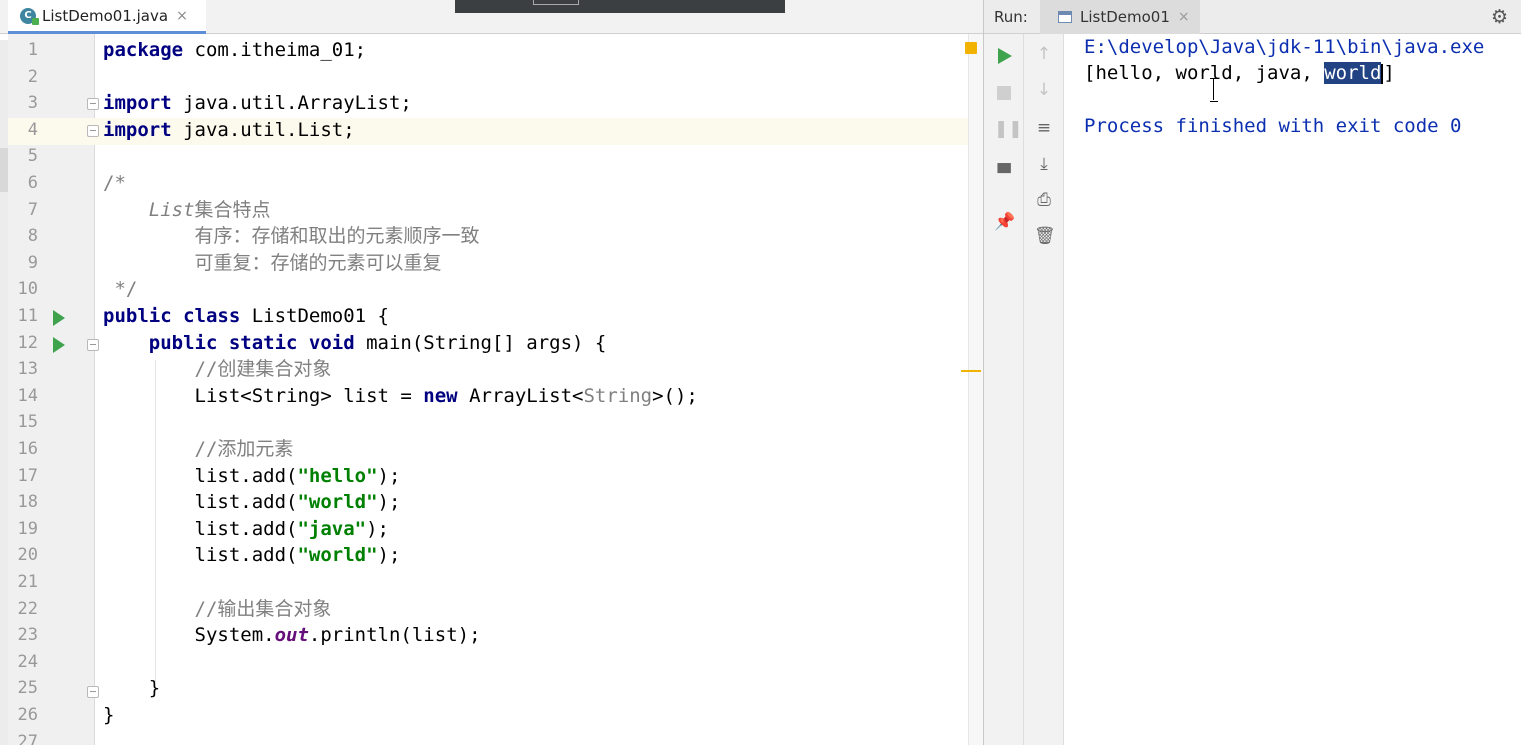  Describe the element at coordinates (32, 77) in the screenshot. I see `line-number: 2` at that location.